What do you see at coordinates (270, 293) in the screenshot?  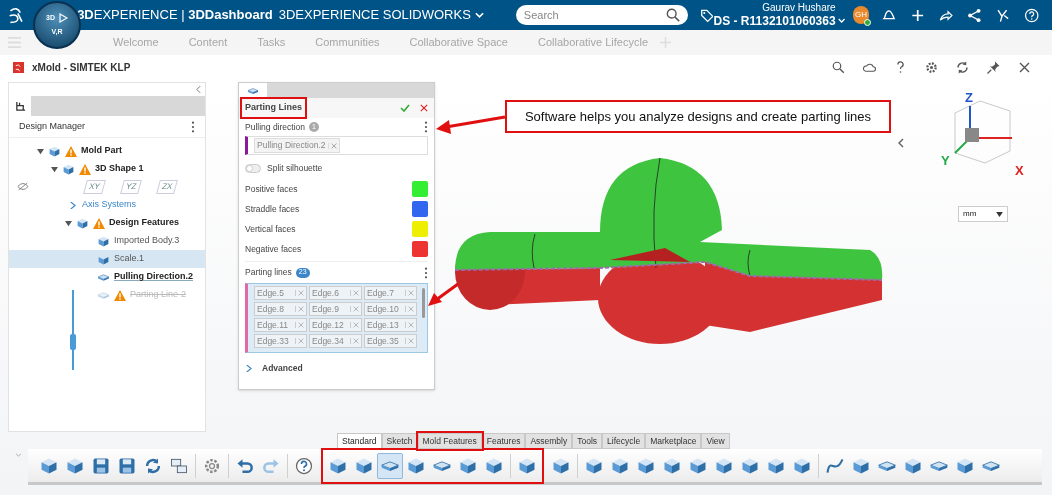 I see `tag-label: Edge.5` at bounding box center [270, 293].